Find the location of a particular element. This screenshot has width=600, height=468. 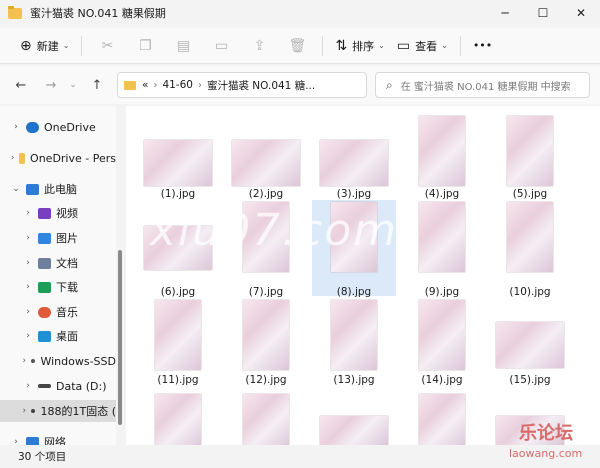

sidebar-item: ⌄ 此电脑 is located at coordinates (58, 189).